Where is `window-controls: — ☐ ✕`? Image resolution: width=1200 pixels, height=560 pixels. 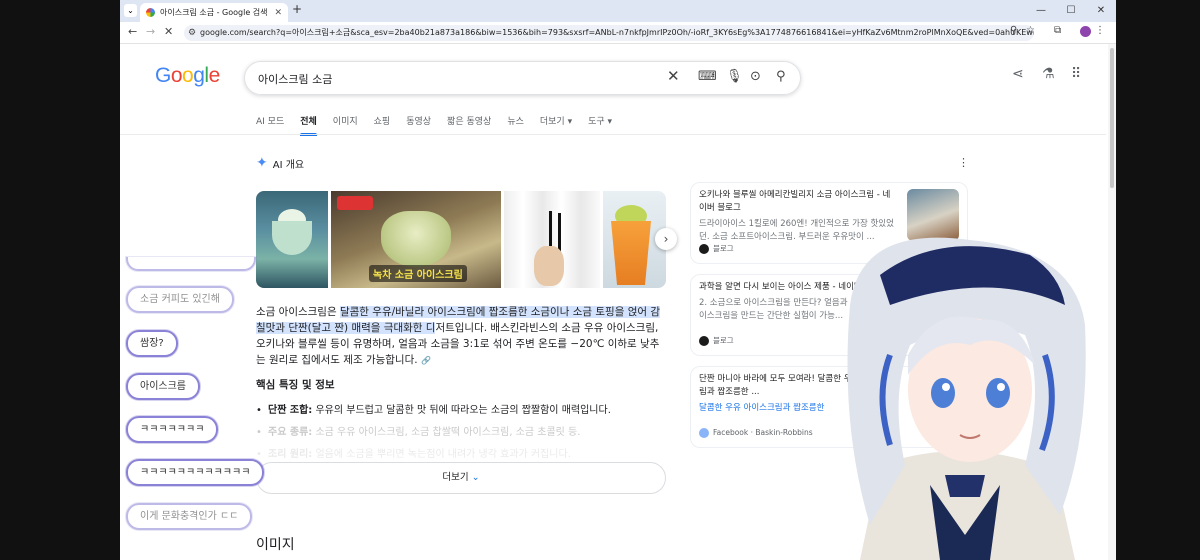
window-controls: — ☐ ✕ is located at coordinates (1071, 11).